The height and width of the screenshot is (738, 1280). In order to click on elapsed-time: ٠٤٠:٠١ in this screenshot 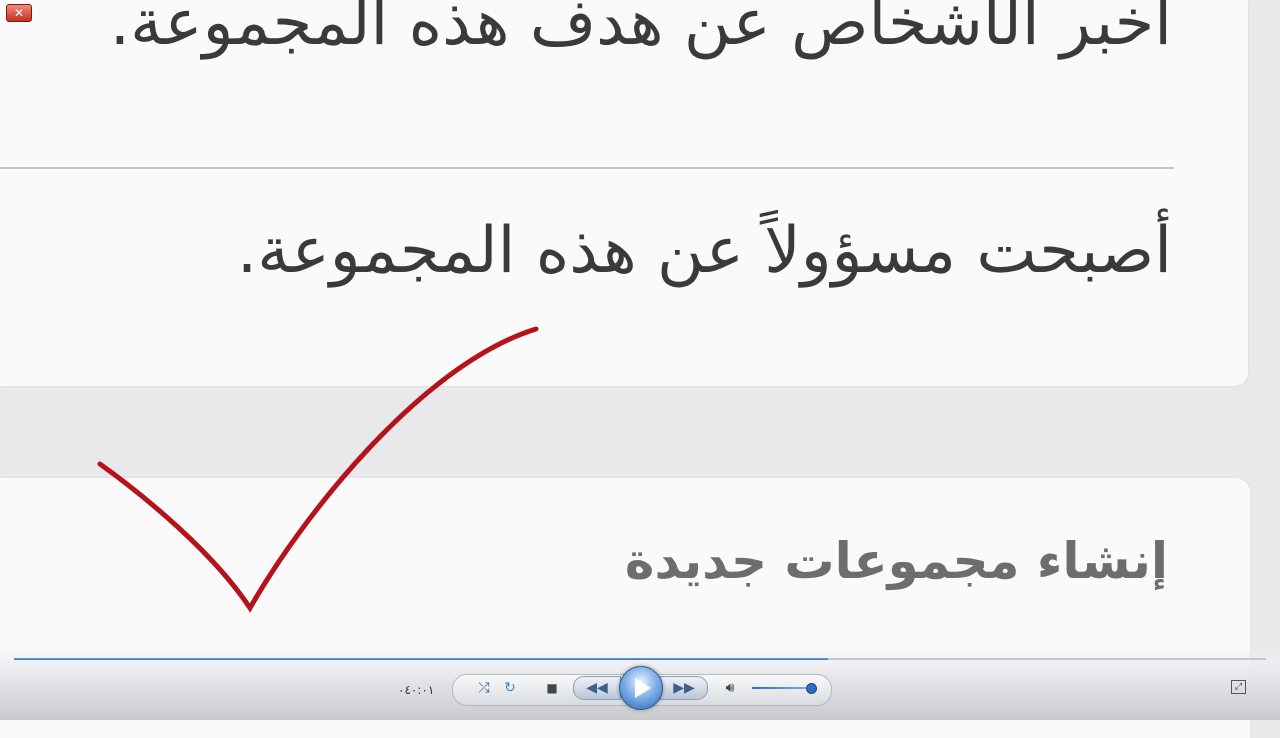, I will do `click(416, 690)`.